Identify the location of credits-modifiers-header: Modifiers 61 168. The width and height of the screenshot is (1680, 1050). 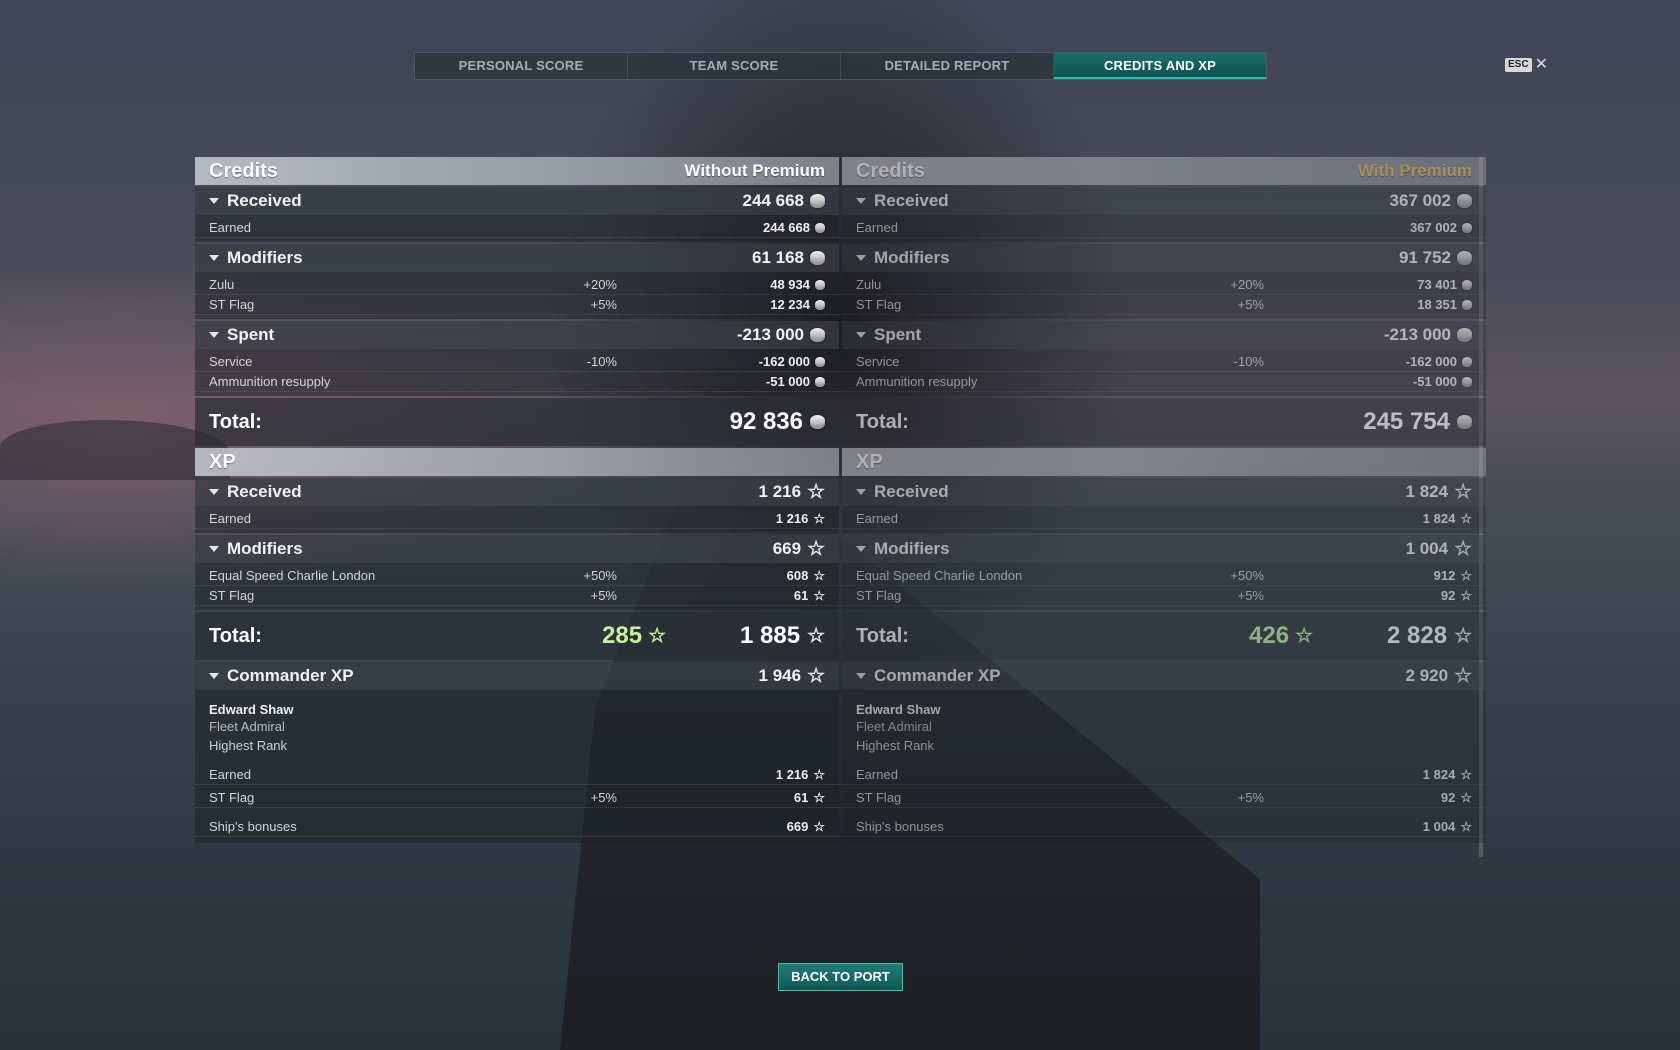
(517, 258).